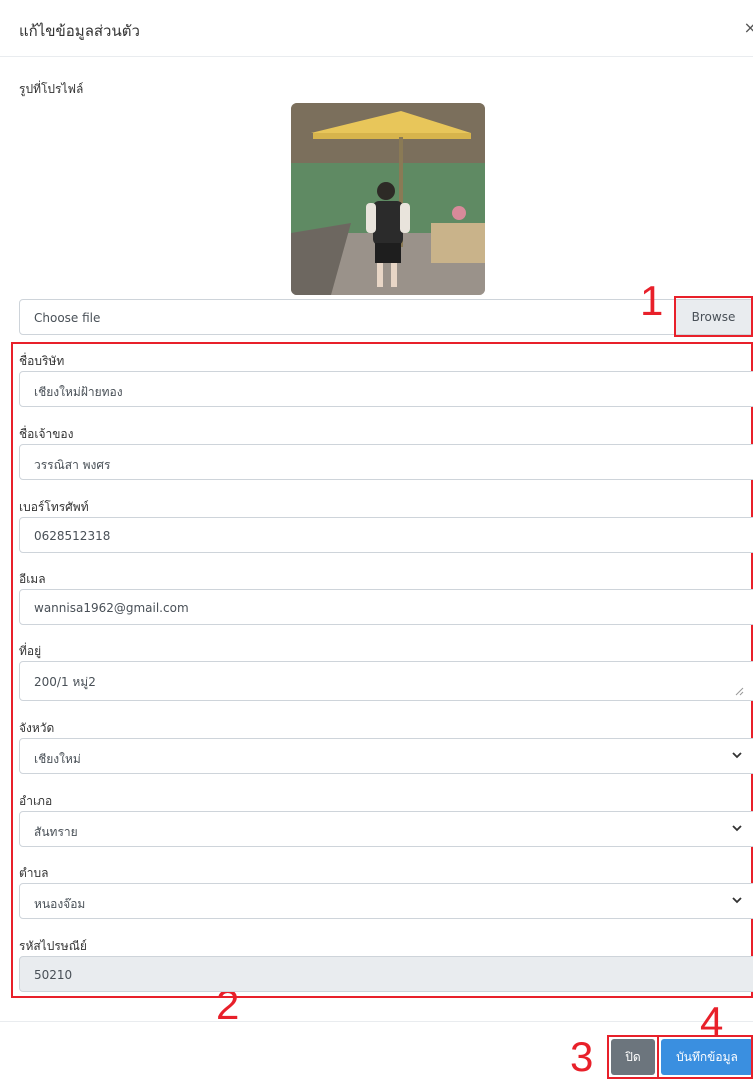  What do you see at coordinates (652, 300) in the screenshot?
I see `annotation-number-1: 1` at bounding box center [652, 300].